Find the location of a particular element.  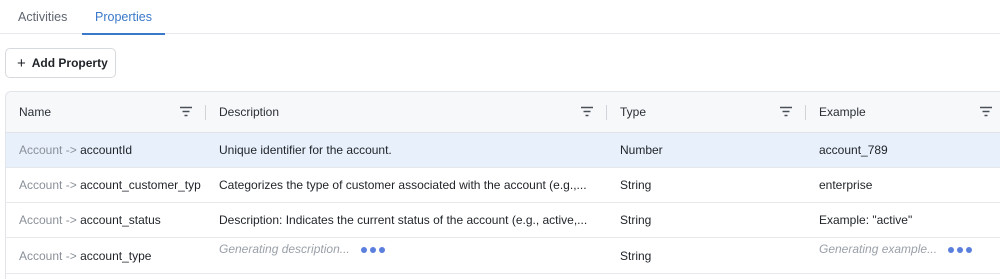

property-name: accountId is located at coordinates (106, 150).